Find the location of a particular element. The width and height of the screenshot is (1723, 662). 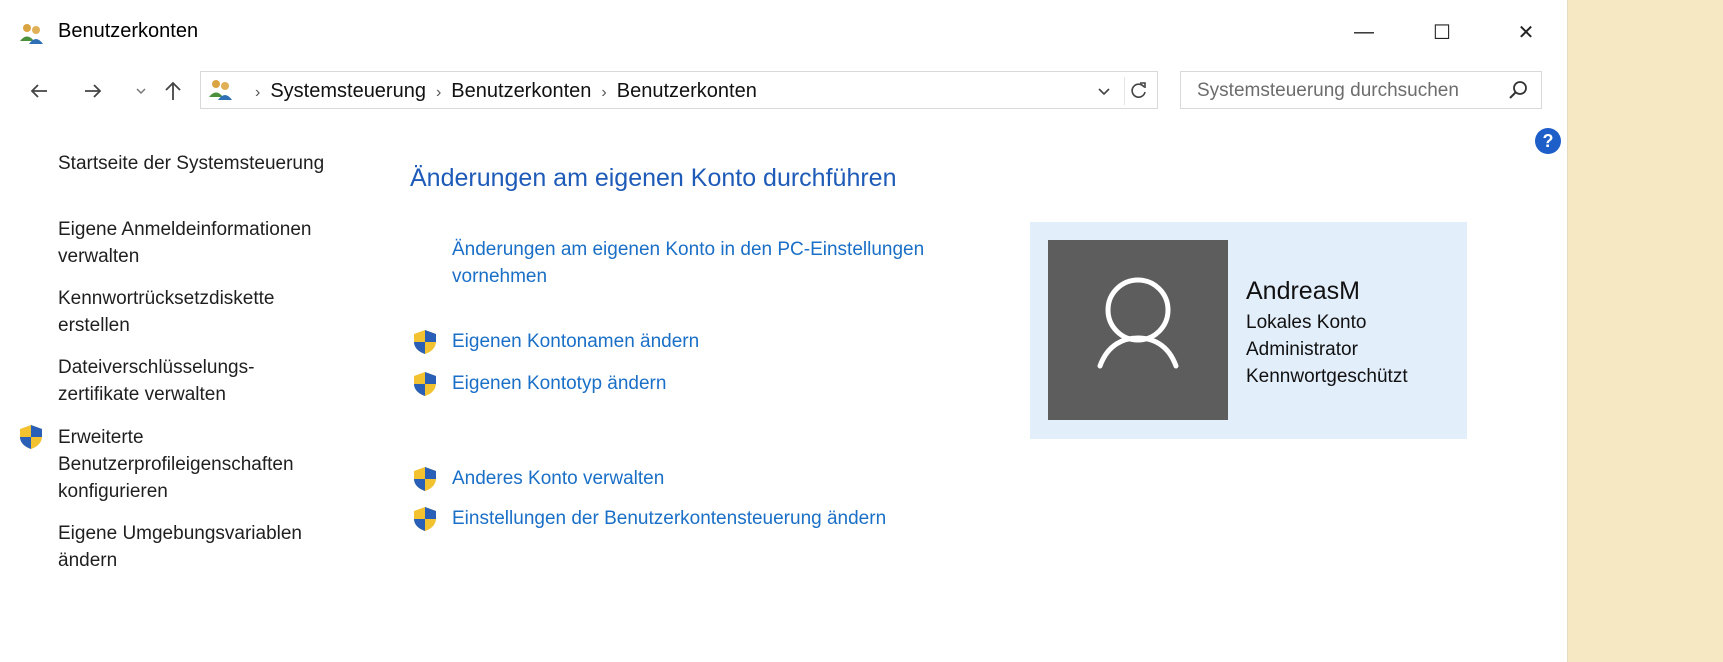

arrow-right-icon is located at coordinates (93, 91).